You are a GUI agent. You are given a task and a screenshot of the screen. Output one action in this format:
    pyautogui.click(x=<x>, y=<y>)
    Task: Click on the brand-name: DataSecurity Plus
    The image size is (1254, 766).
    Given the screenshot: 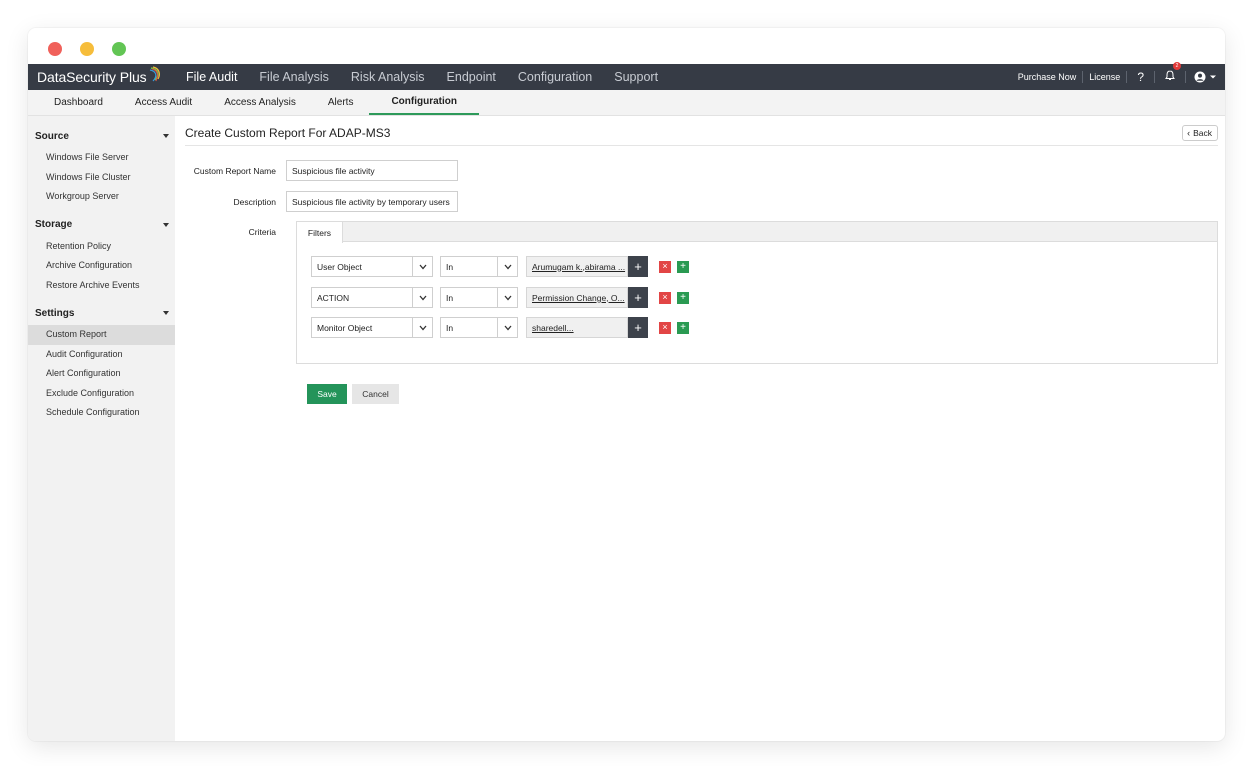 What is the action you would take?
    pyautogui.click(x=92, y=77)
    